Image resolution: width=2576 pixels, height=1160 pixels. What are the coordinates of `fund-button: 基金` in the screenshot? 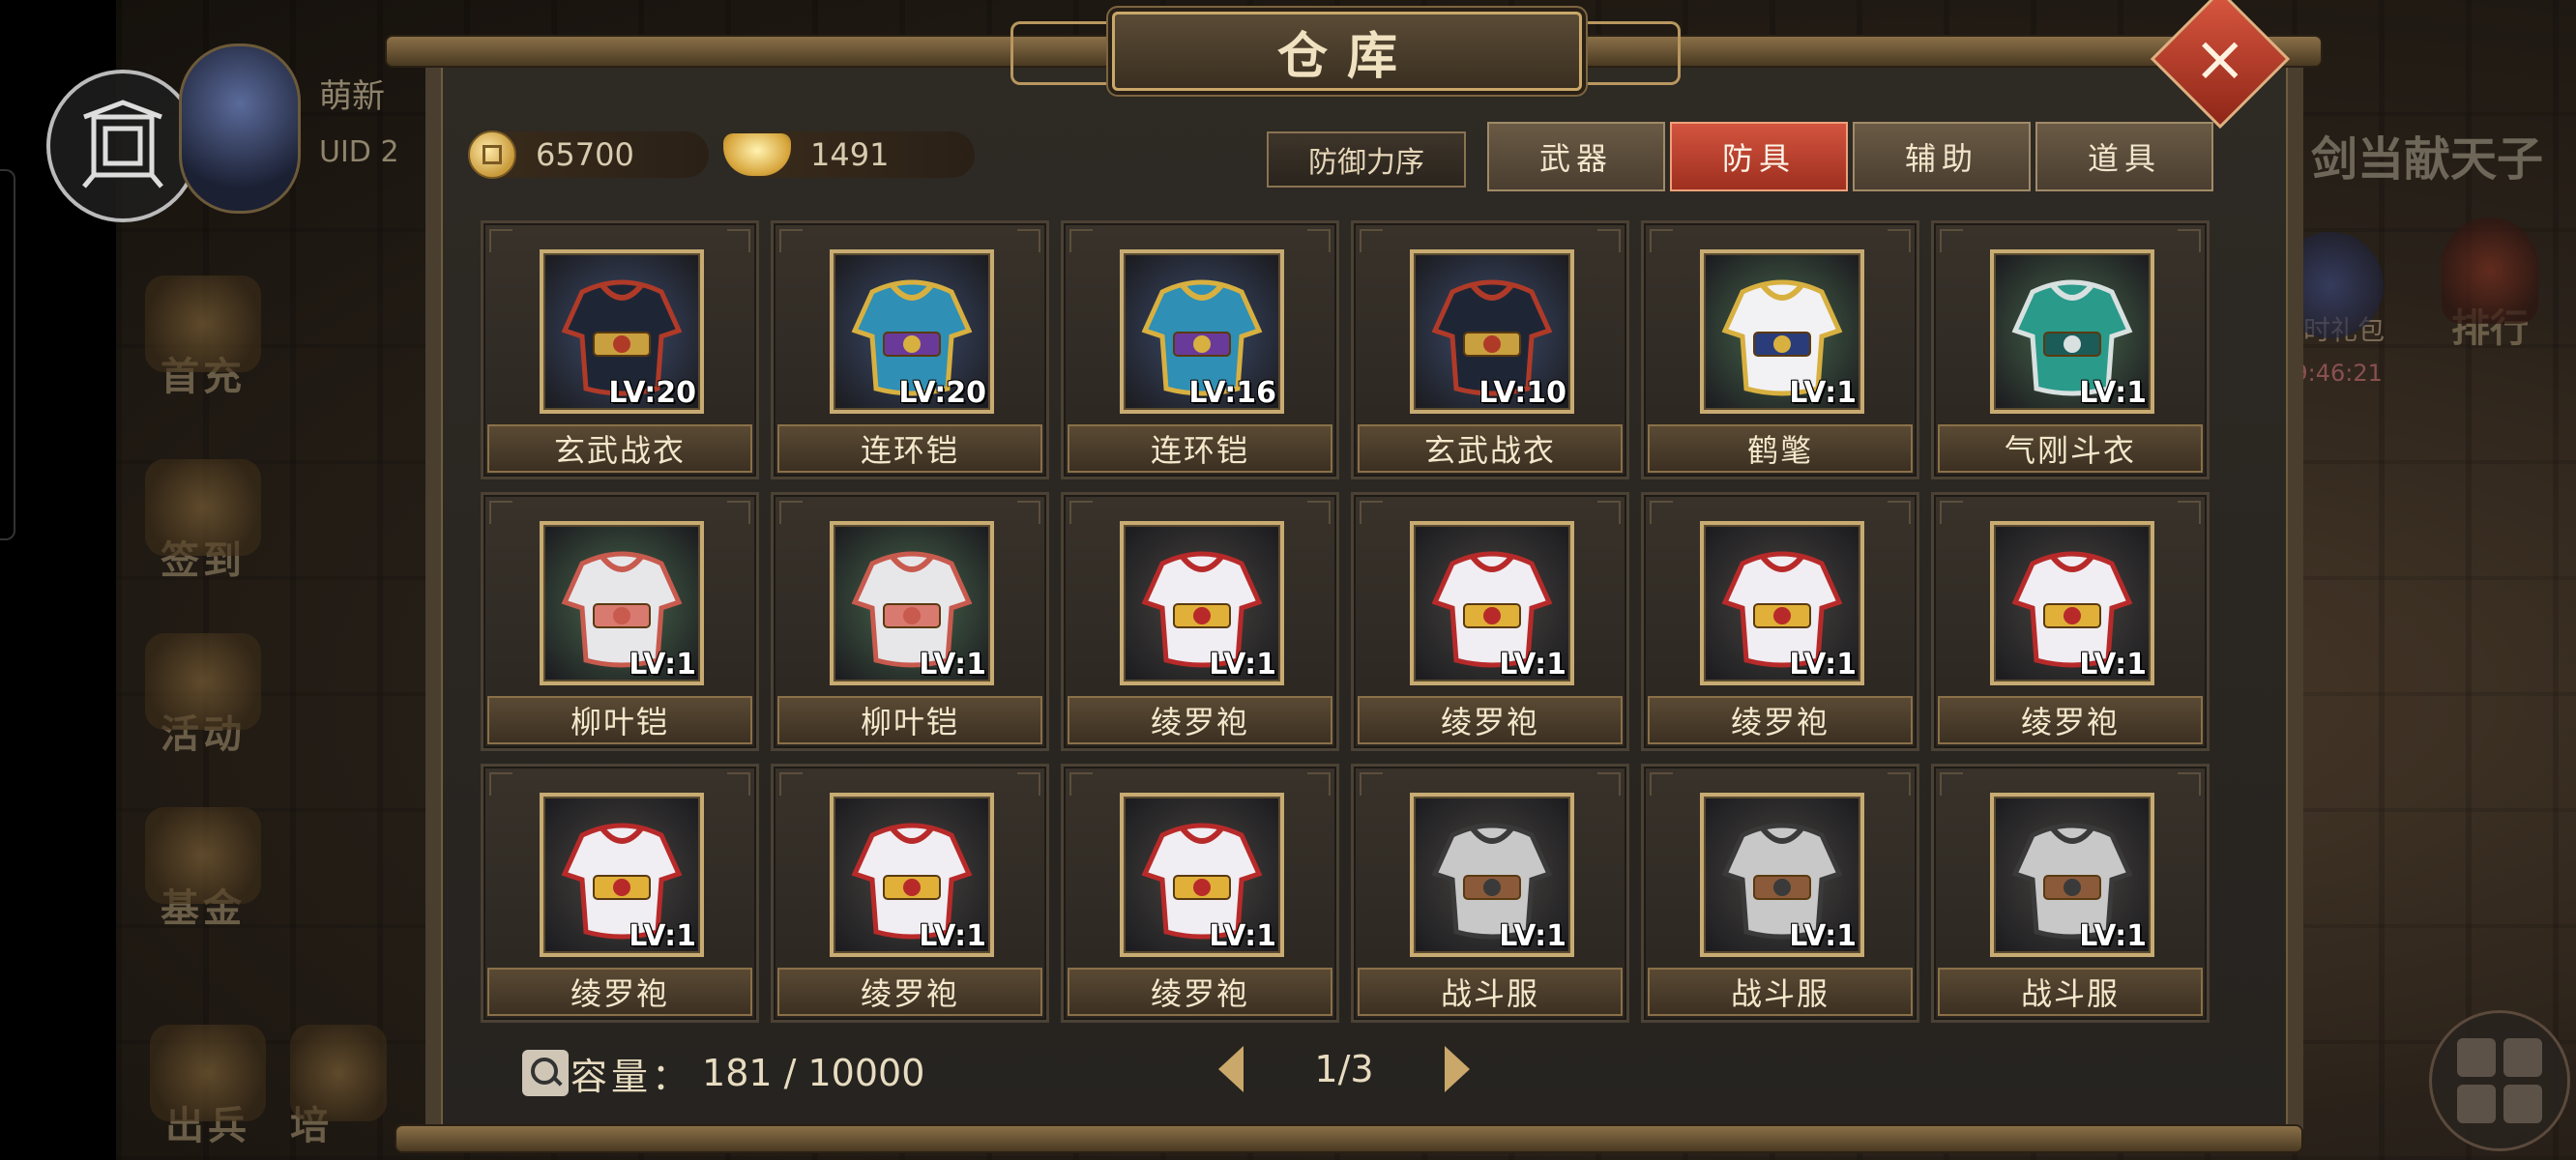 It's located at (203, 860).